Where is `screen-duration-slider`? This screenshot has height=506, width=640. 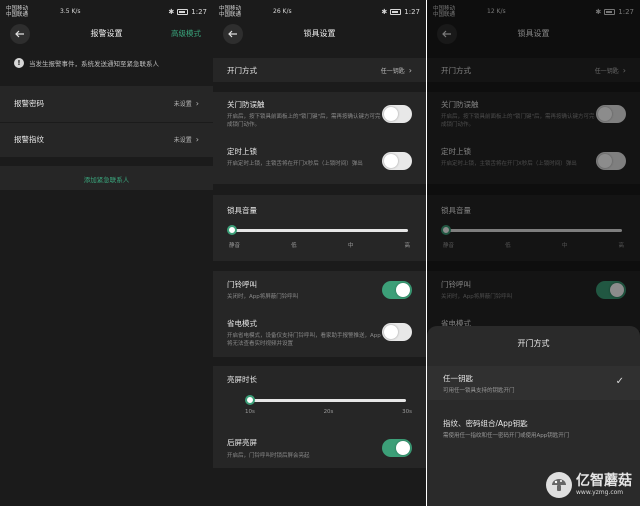
screen-duration-slider is located at coordinates (325, 400).